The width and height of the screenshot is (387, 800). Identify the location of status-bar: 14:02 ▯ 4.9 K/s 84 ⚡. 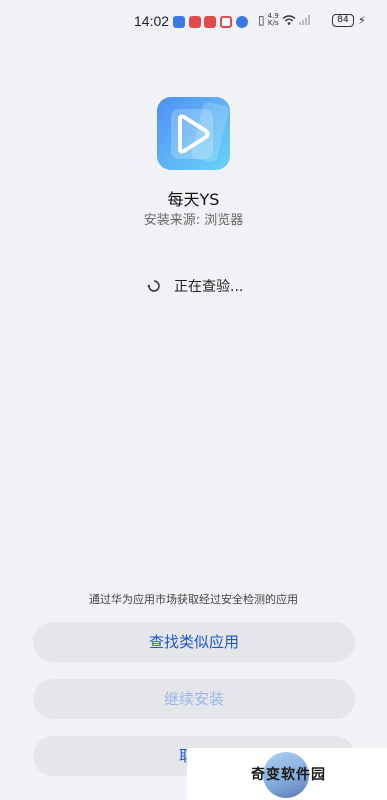
(193, 22).